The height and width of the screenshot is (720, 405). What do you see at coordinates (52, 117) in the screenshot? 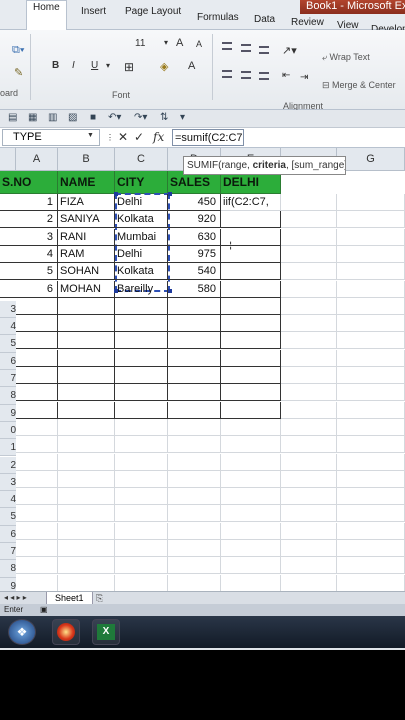
I see `table-icon: ▥` at bounding box center [52, 117].